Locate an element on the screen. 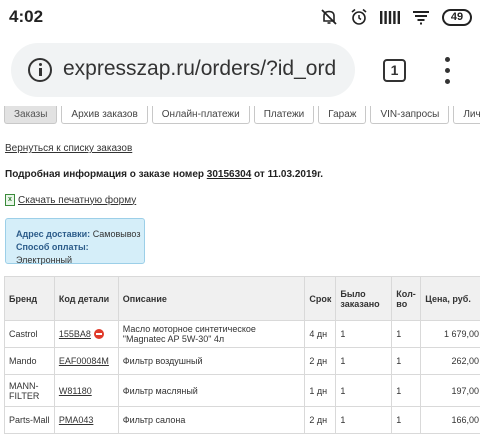 The image size is (480, 435). tab-payments: Платежи is located at coordinates (284, 115).